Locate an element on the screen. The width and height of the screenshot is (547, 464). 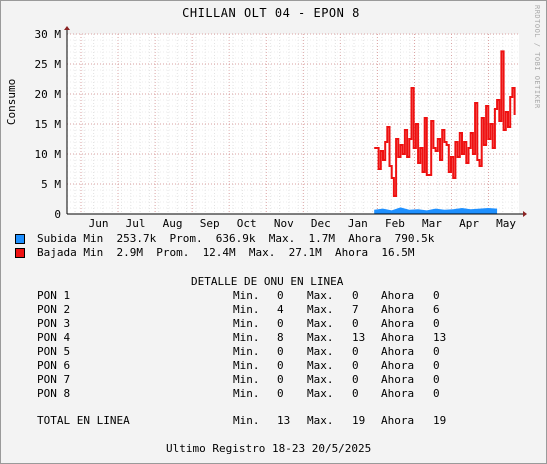
y-tick-label: 20 M is located at coordinates (48, 94).